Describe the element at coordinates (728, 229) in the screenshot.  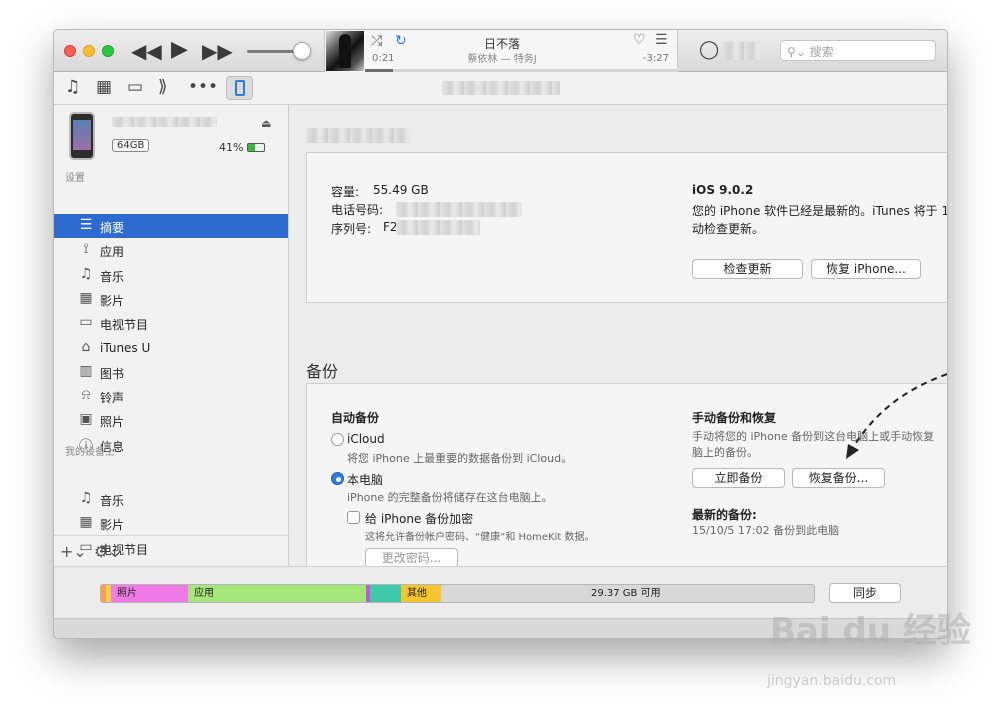
I see `ios-status-line2: 动检查更新。` at that location.